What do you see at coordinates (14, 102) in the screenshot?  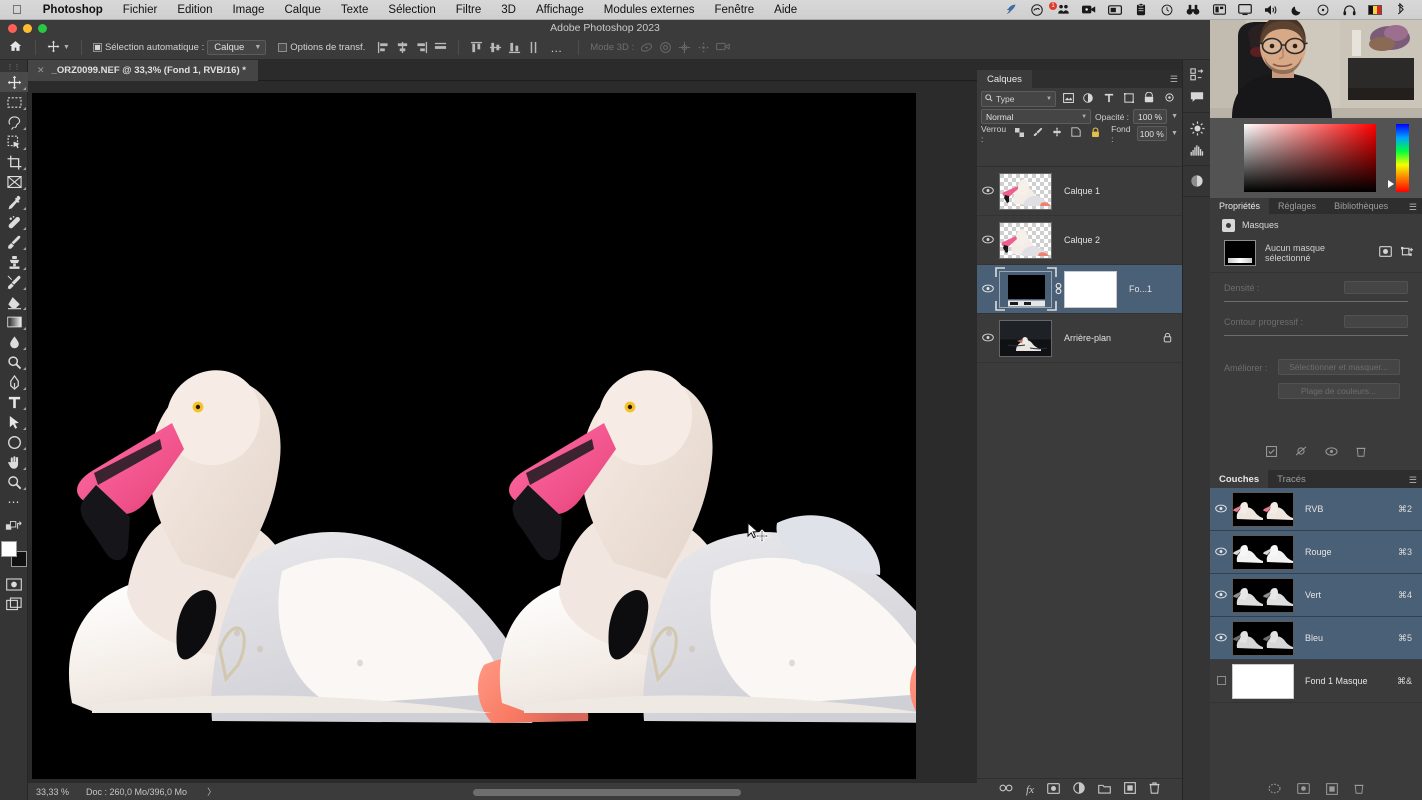 I see `rectangular-marquee-tool` at bounding box center [14, 102].